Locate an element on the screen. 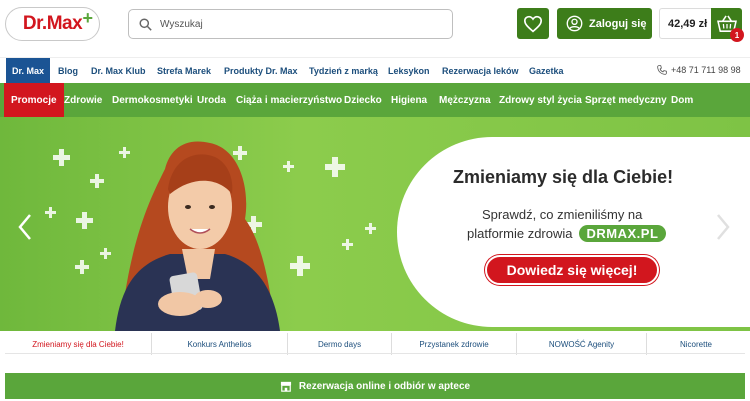 The height and width of the screenshot is (401, 750). search-input is located at coordinates (300, 24).